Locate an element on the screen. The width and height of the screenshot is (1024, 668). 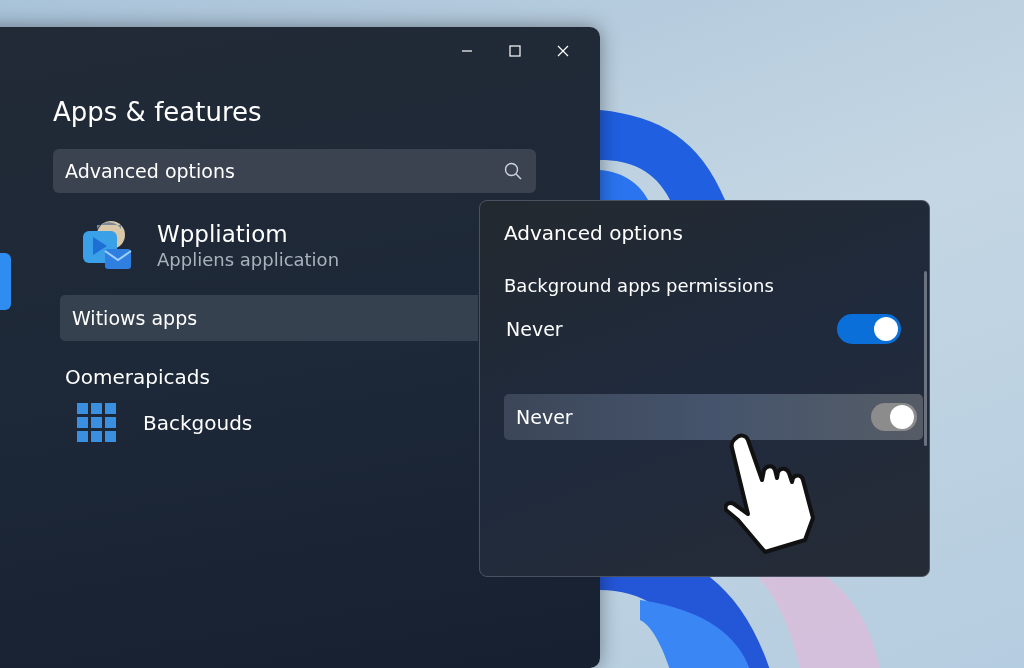
app-name: Wppliatiom is located at coordinates (223, 233).